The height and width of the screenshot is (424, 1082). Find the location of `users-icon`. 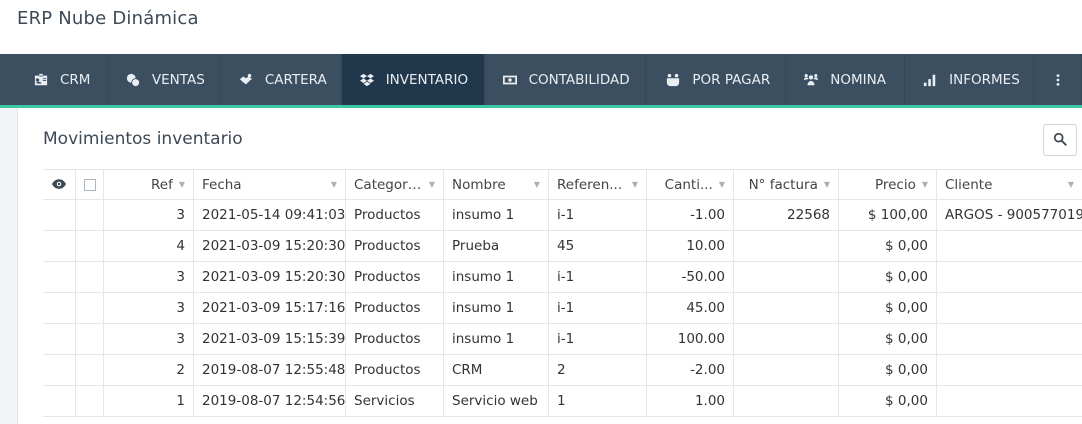

users-icon is located at coordinates (811, 80).